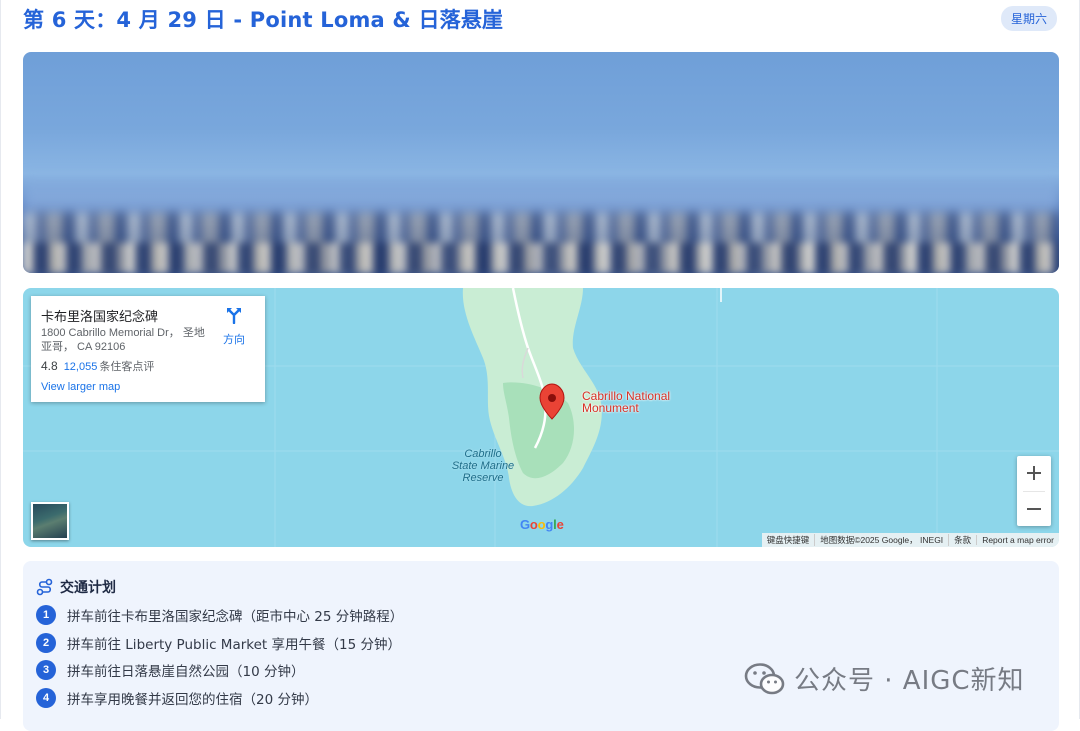 Image resolution: width=1080 pixels, height=731 pixels. What do you see at coordinates (549, 524) in the screenshot?
I see `google-logo-letter: g` at bounding box center [549, 524].